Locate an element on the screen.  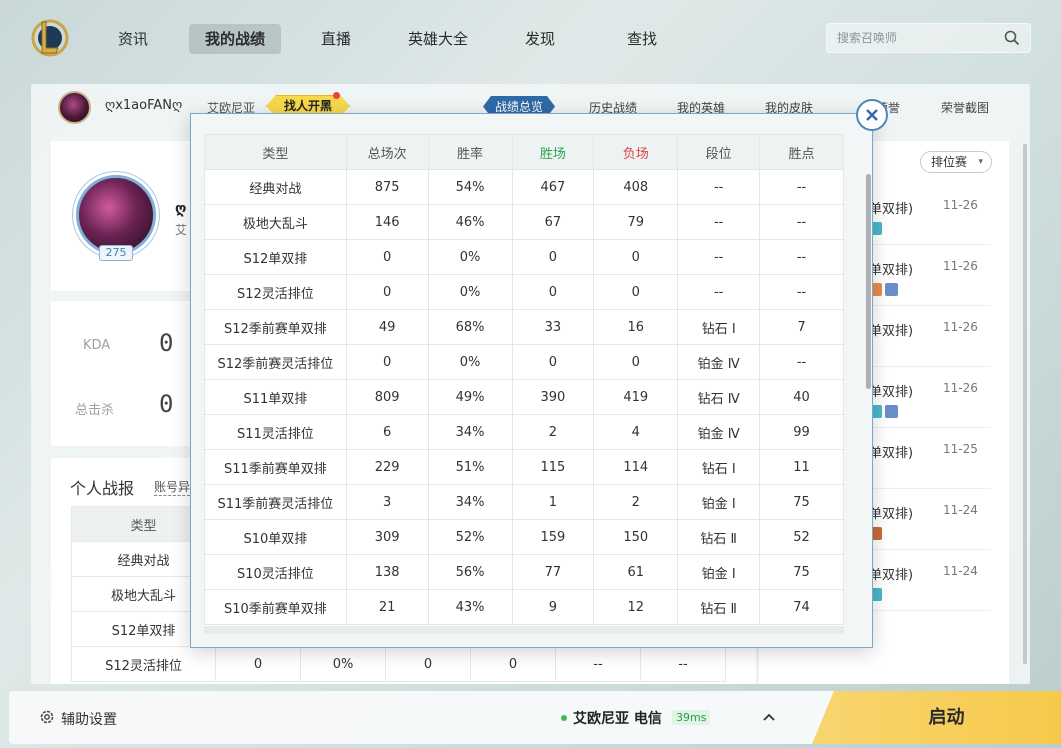
ping-badge: 39ms is located at coordinates (691, 717).